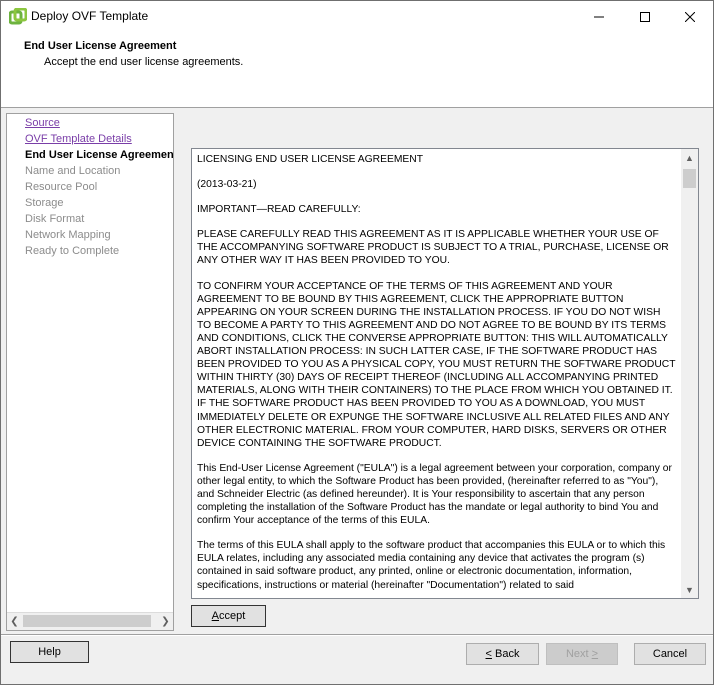 The height and width of the screenshot is (685, 714). I want to click on next-label-mnemonic: >, so click(595, 654).